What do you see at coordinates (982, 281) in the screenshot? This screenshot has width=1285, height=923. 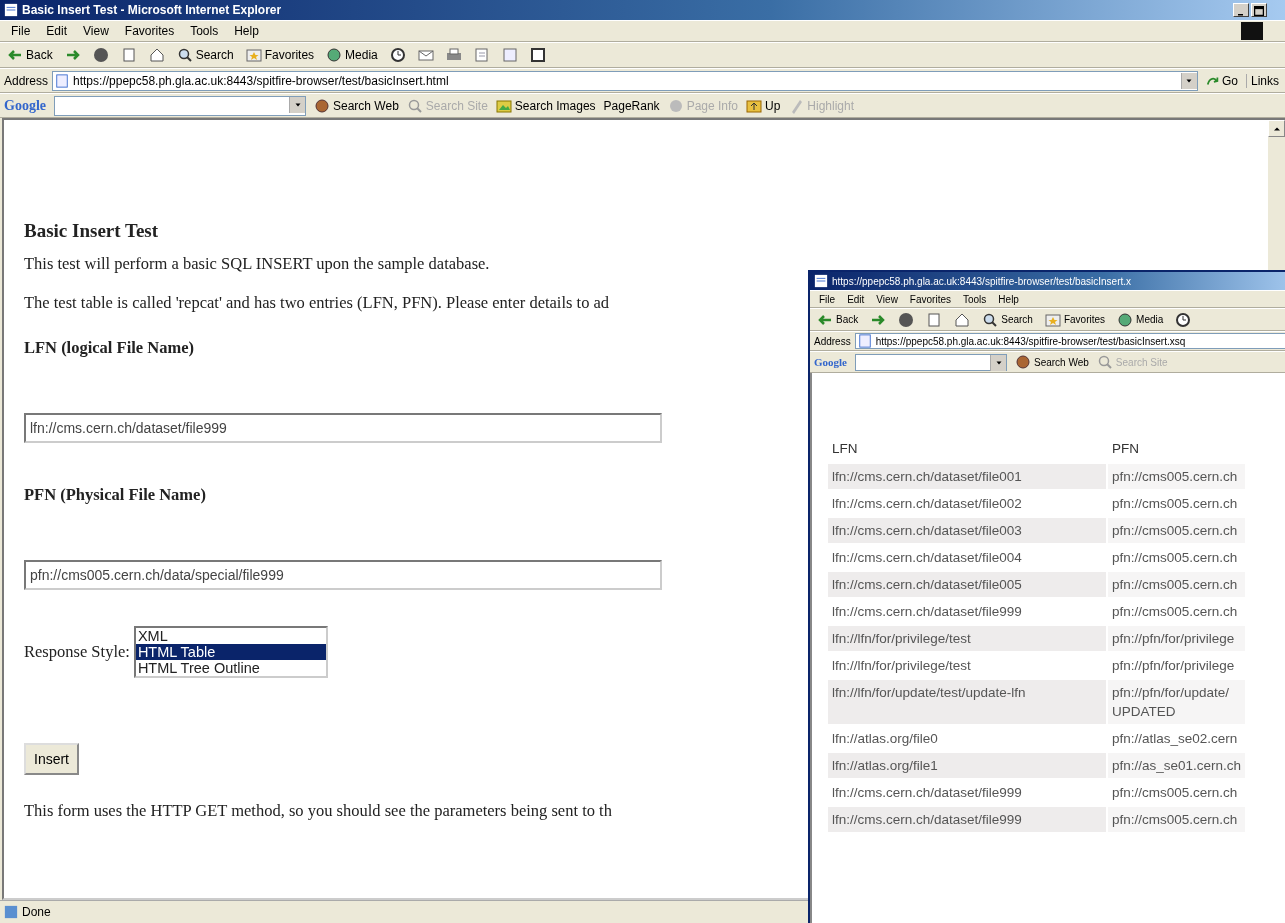 I see `window-title: https://ppepc58.ph.gla.ac.uk:8443/spitfire-browser/test/basicInsert.x` at bounding box center [982, 281].